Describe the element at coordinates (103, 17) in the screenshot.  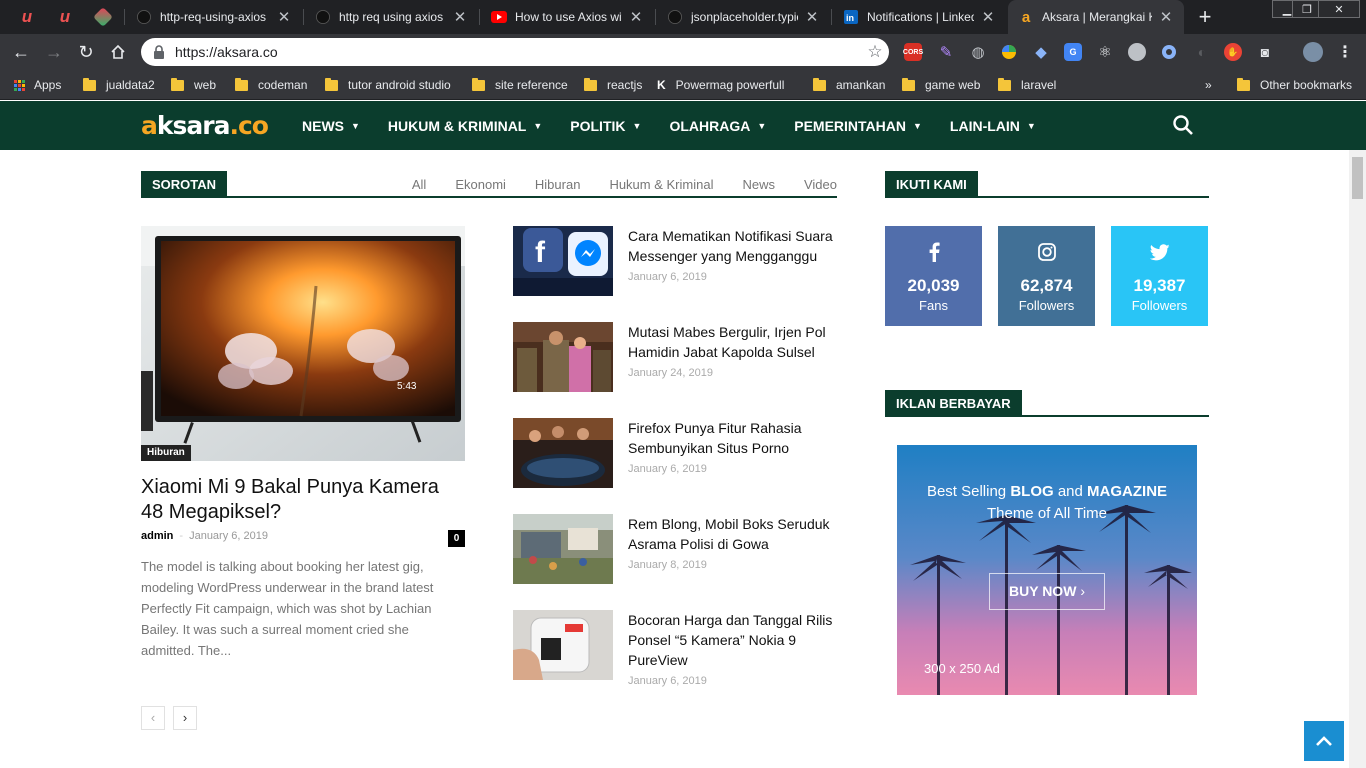
I see `pinned-tab-app` at that location.